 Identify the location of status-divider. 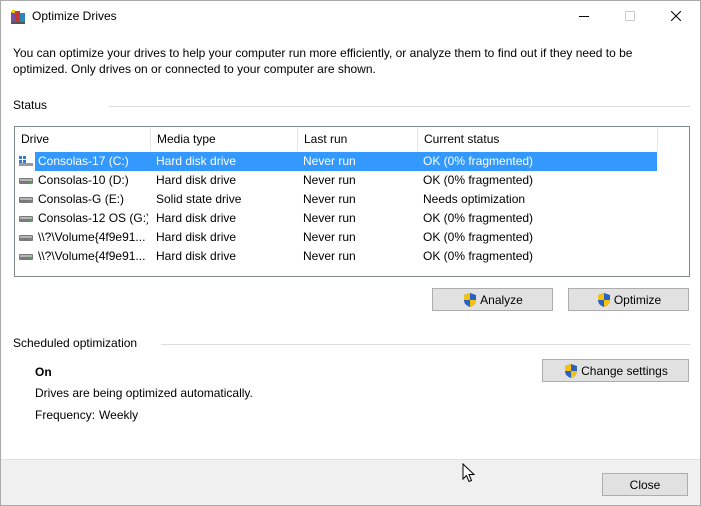
(399, 106).